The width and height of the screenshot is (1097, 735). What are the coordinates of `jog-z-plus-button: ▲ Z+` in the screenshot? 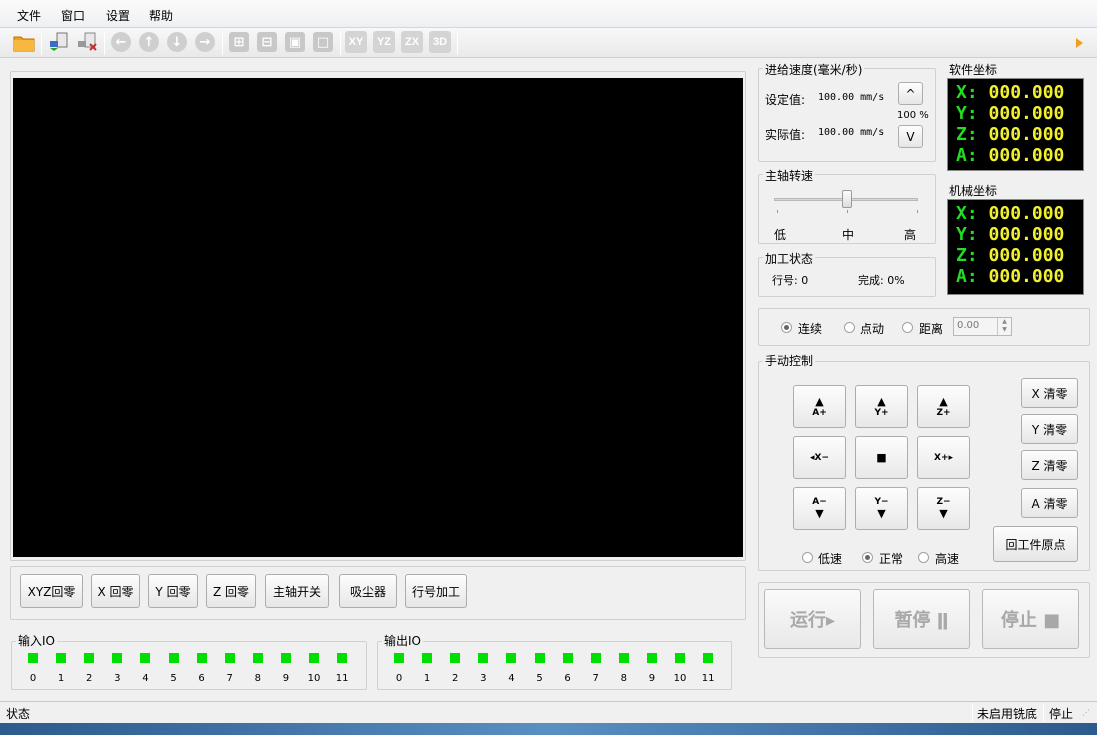 It's located at (943, 406).